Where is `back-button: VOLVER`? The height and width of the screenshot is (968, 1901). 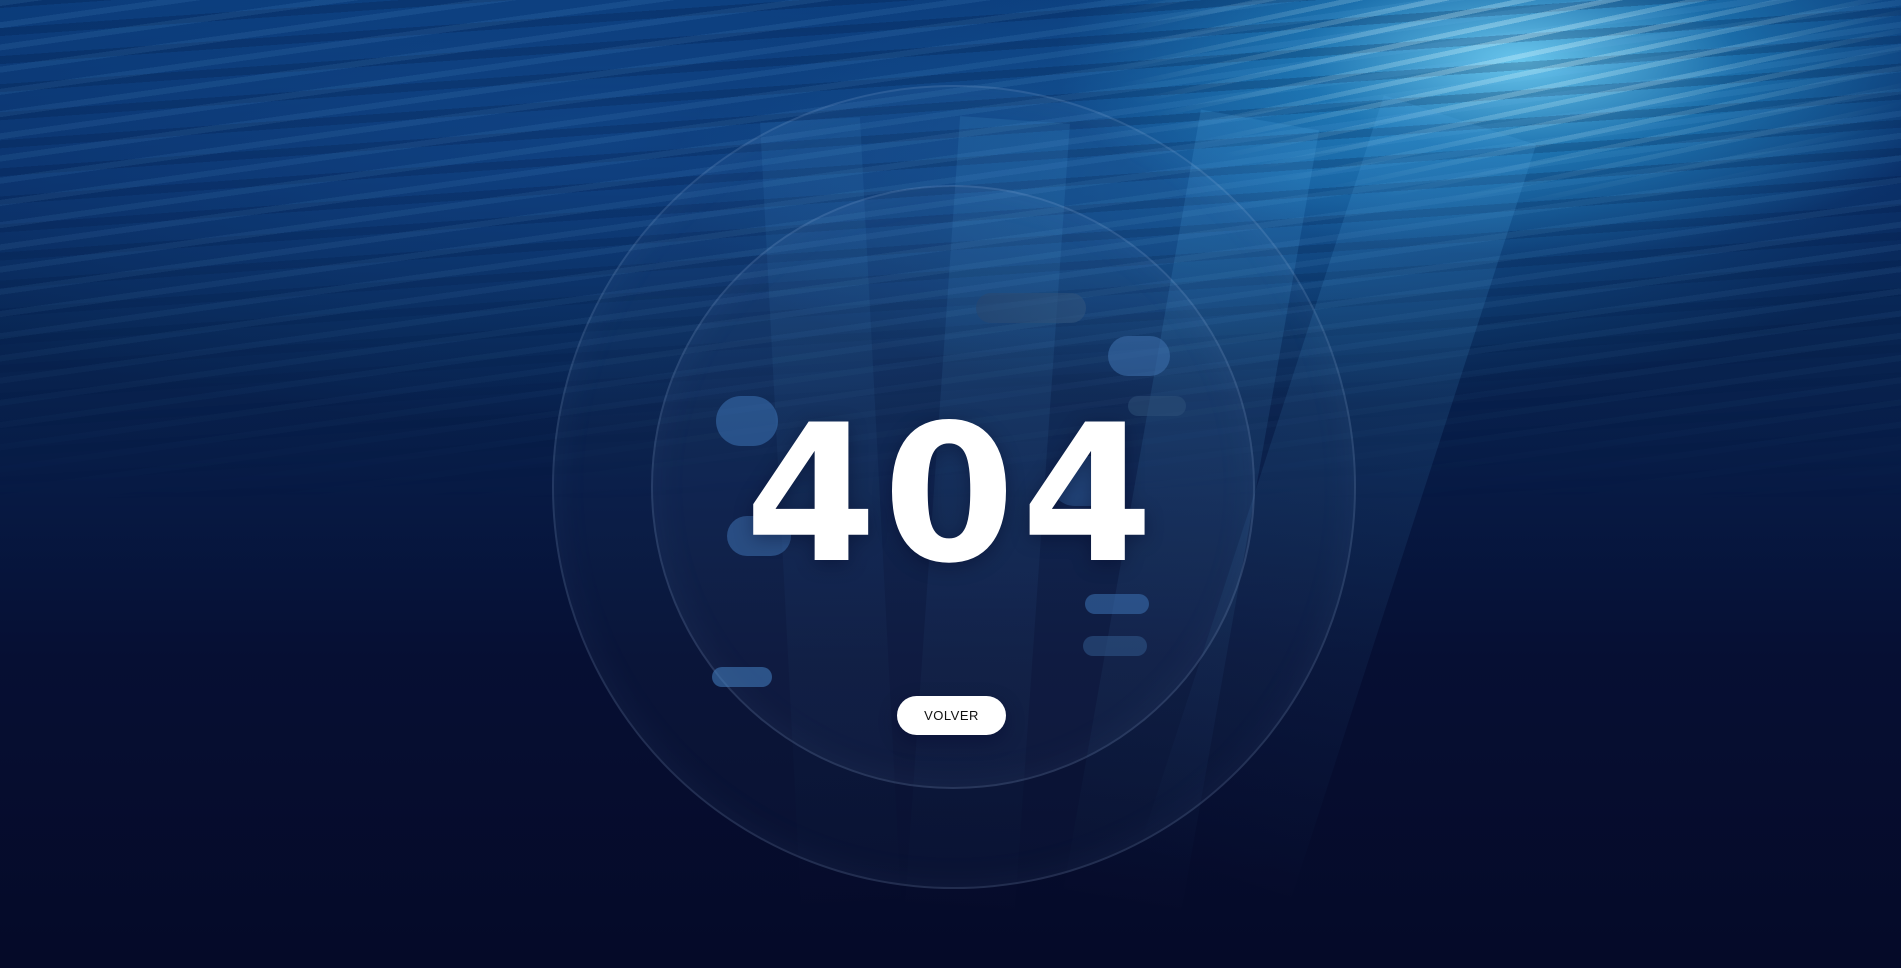 back-button: VOLVER is located at coordinates (951, 715).